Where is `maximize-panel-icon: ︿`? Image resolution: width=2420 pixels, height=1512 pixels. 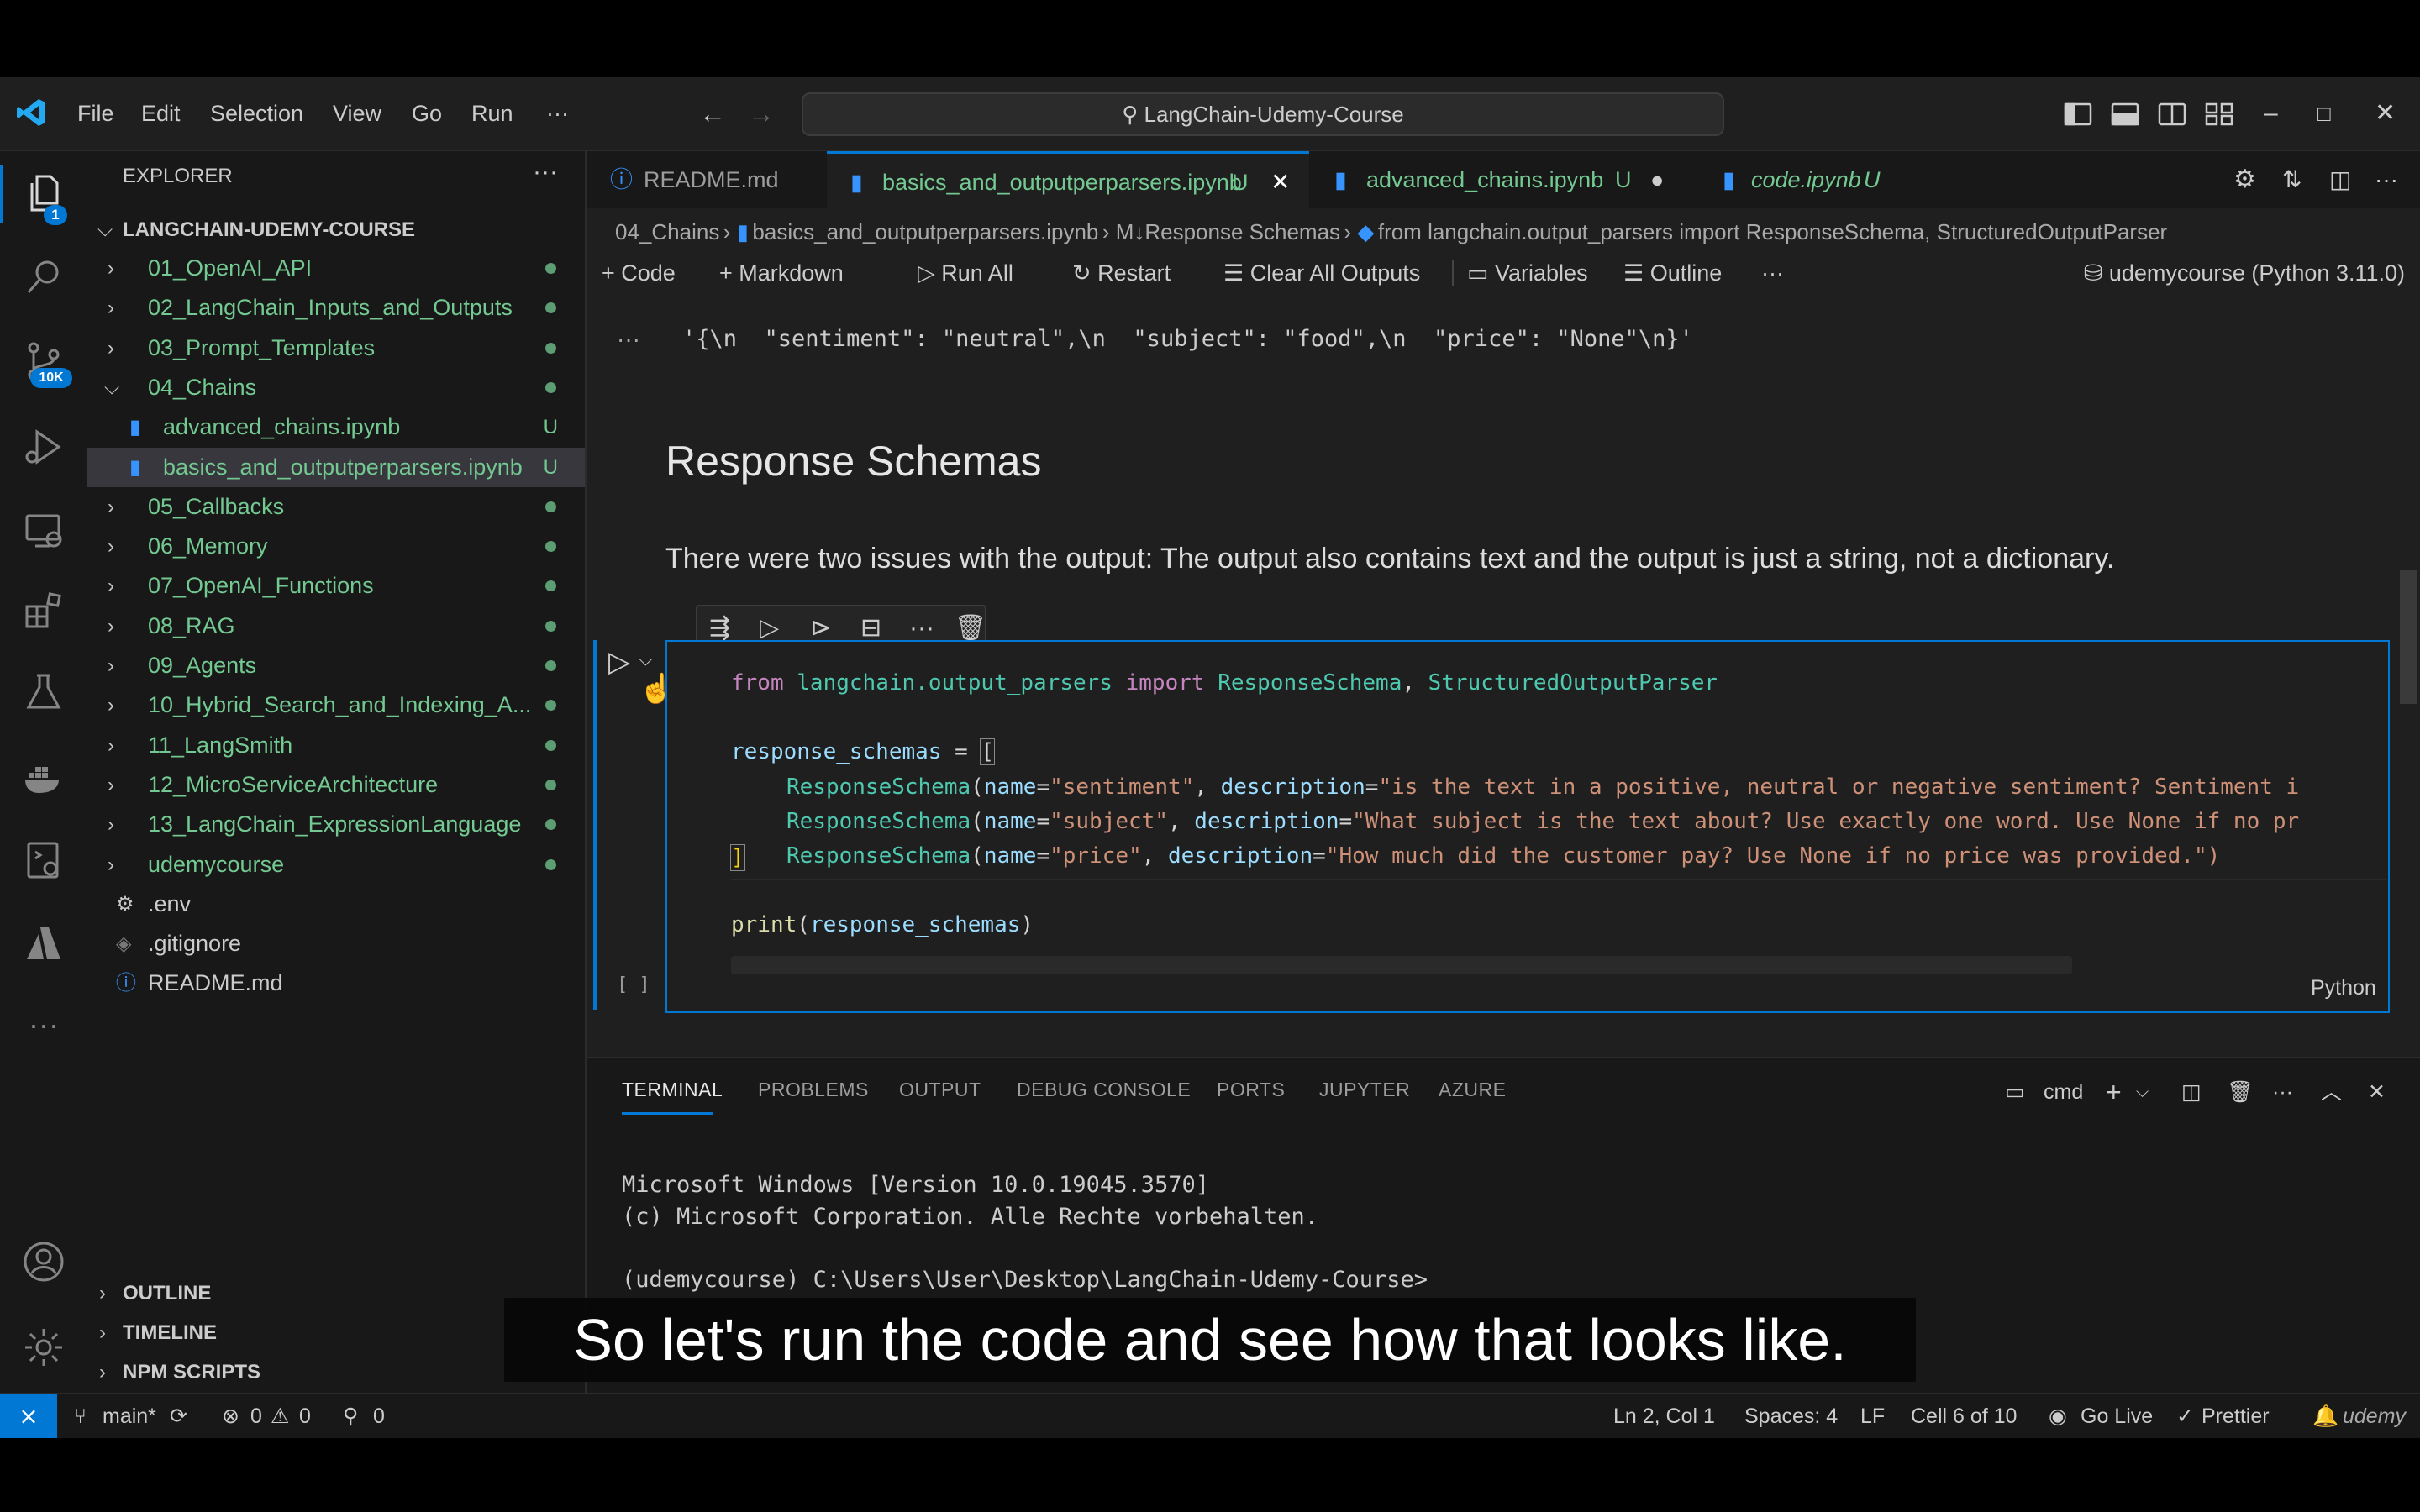
maximize-panel-icon: ︿ is located at coordinates (2331, 1092).